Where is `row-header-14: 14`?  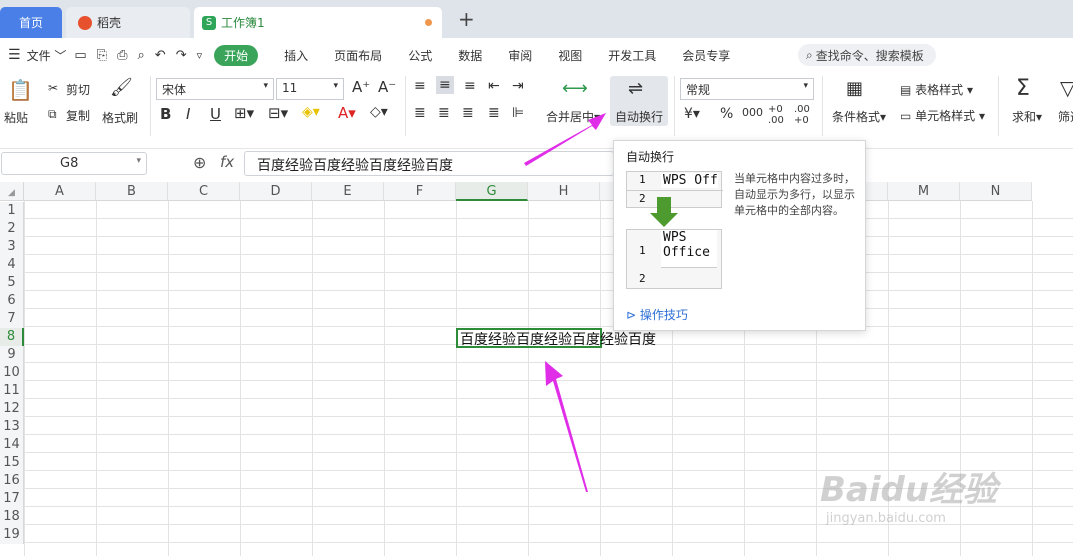
row-header-14: 14 is located at coordinates (12, 445).